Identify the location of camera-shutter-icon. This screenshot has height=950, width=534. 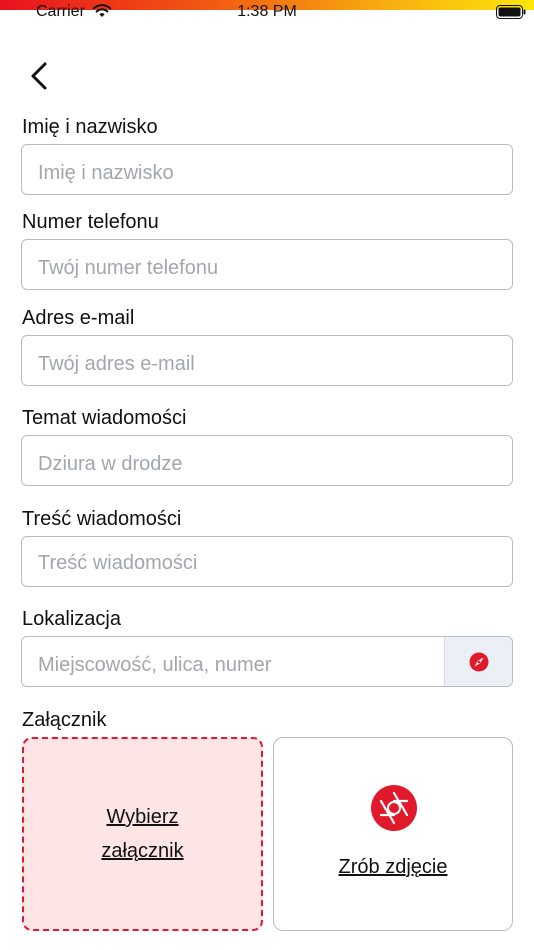
(394, 808).